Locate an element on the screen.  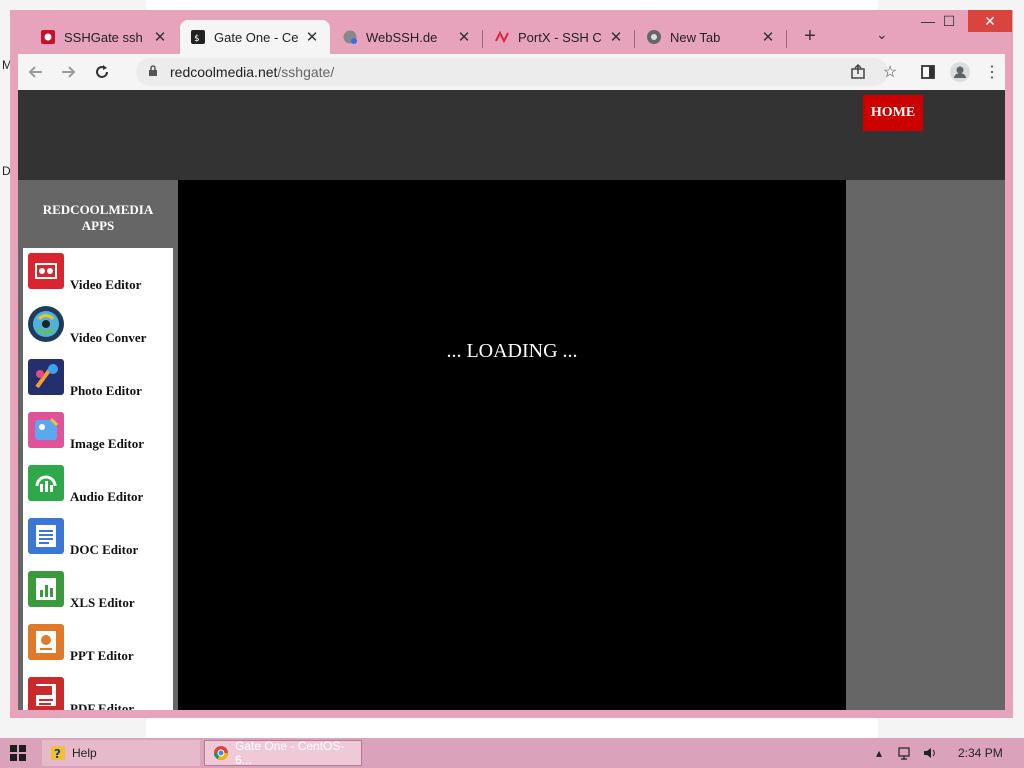
app-label: DOC Editor is located at coordinates (104, 549).